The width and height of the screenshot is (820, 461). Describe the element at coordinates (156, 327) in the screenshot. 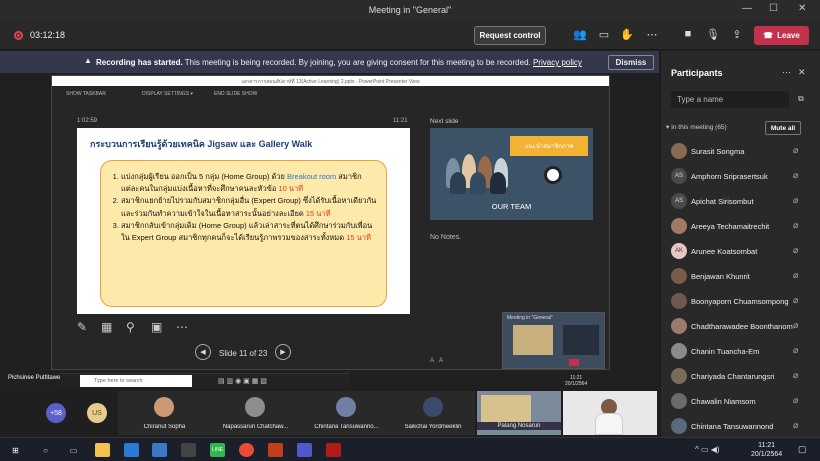

I see `black-screen-icon: ▣` at that location.